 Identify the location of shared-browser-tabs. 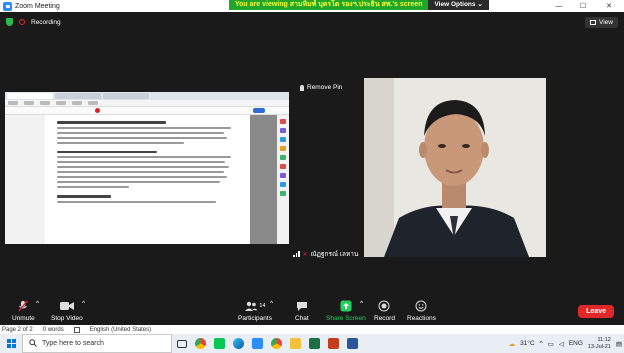
(147, 96).